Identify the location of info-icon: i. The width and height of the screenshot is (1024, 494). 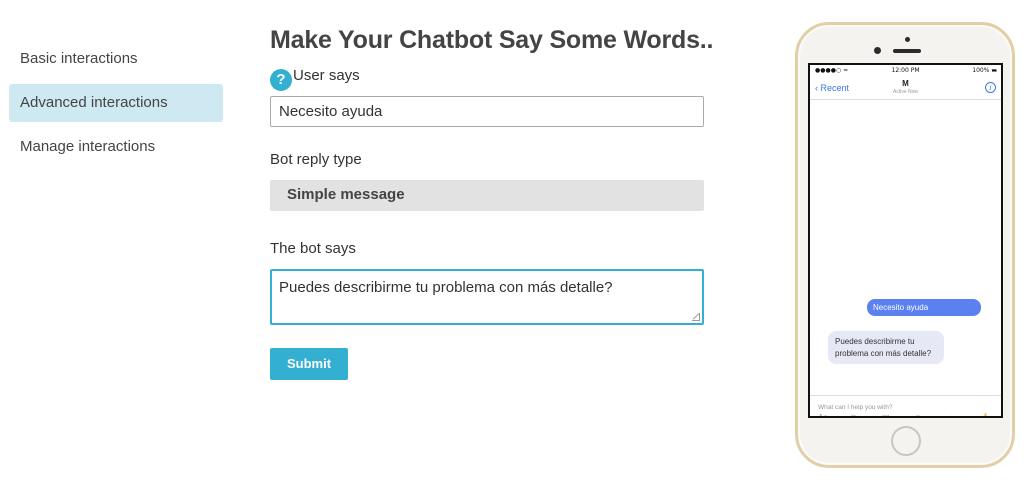
(990, 87).